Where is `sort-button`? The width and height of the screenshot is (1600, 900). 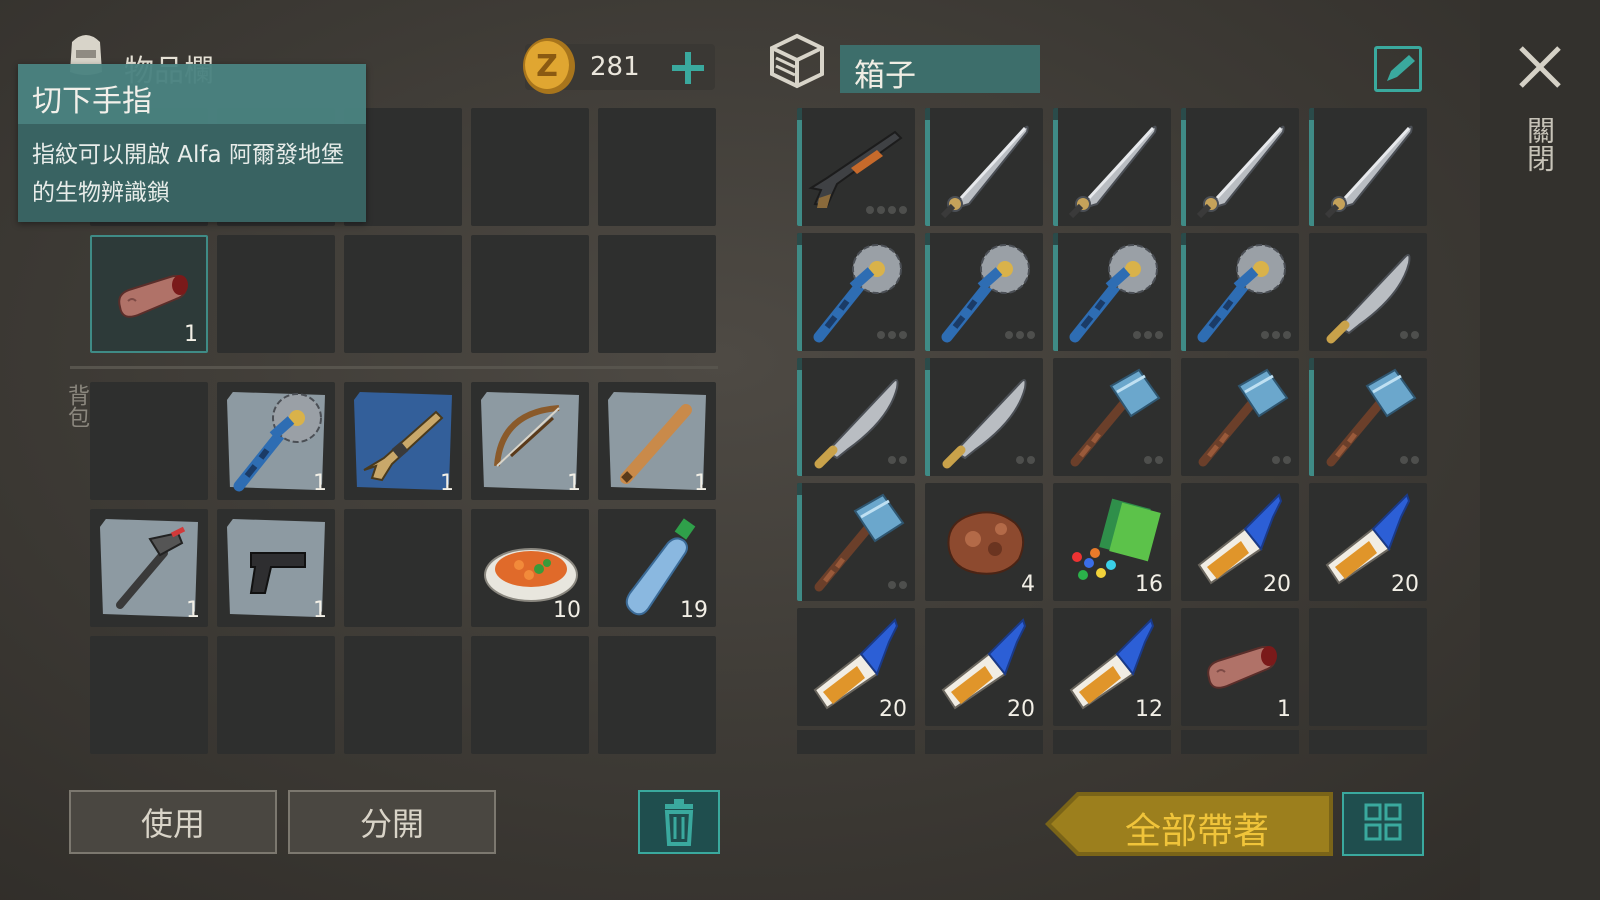
sort-button is located at coordinates (1383, 824).